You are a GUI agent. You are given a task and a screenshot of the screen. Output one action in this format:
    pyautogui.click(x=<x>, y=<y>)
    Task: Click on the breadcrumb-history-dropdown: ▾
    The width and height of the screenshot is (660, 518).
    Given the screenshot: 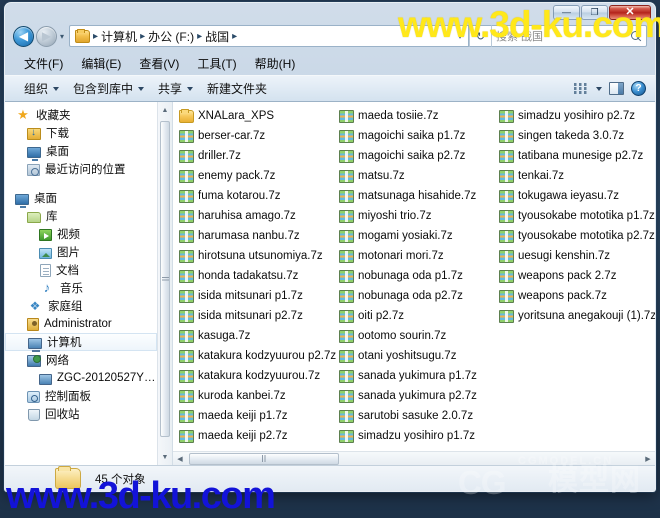 What is the action you would take?
    pyautogui.click(x=461, y=36)
    